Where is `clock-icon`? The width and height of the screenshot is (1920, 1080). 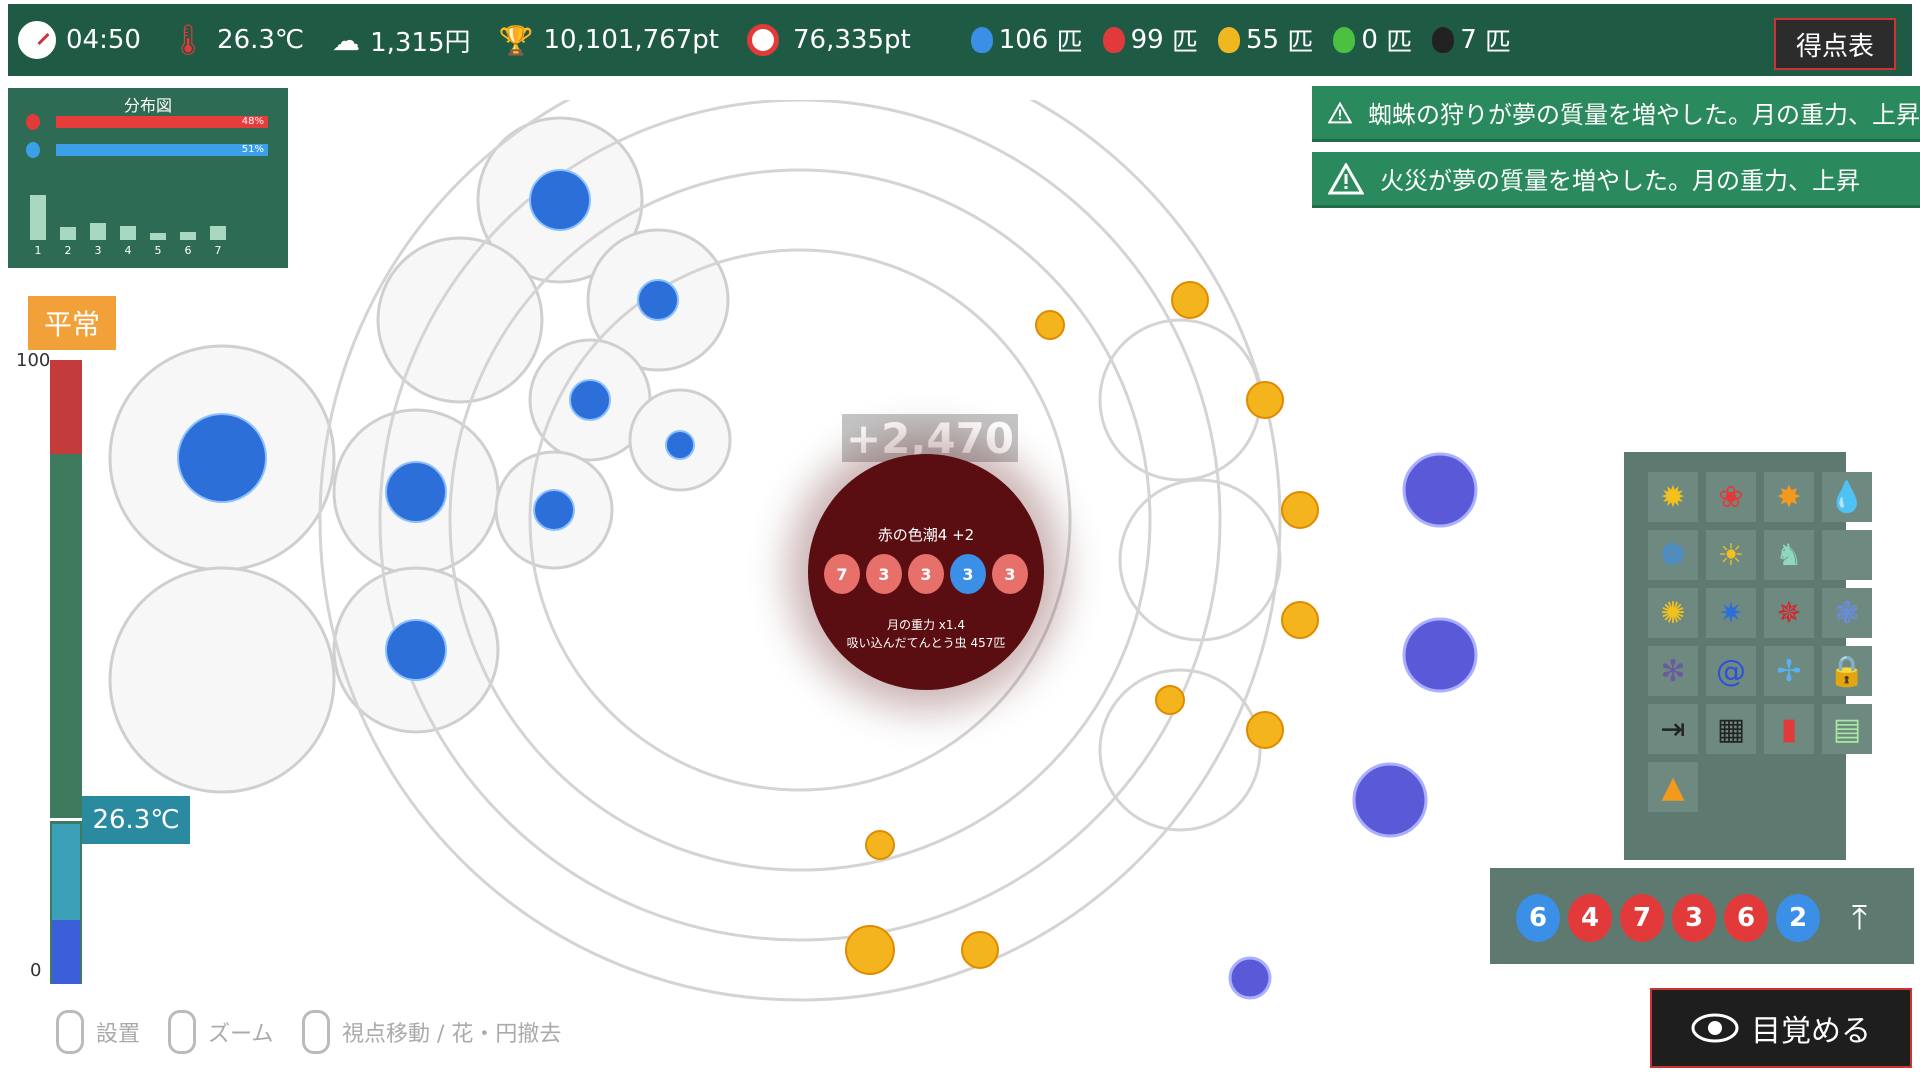 clock-icon is located at coordinates (37, 40).